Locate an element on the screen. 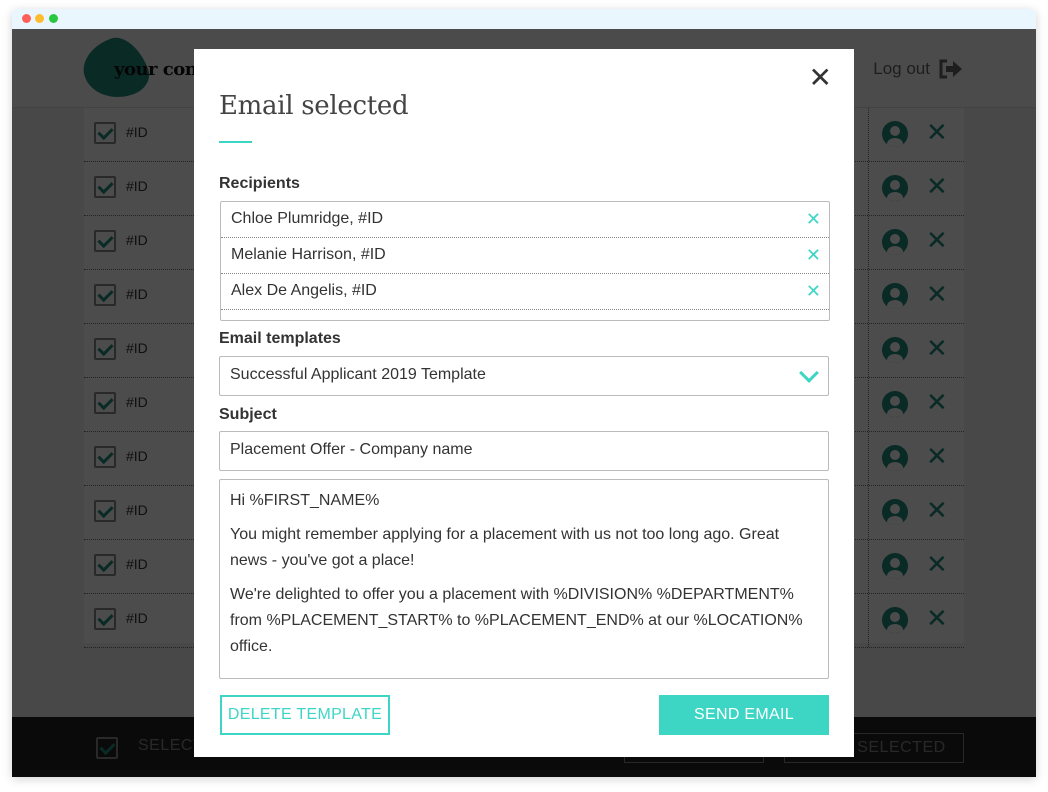 The height and width of the screenshot is (792, 1048). recipient-name: Alex De Angelis, #ID is located at coordinates (304, 290).